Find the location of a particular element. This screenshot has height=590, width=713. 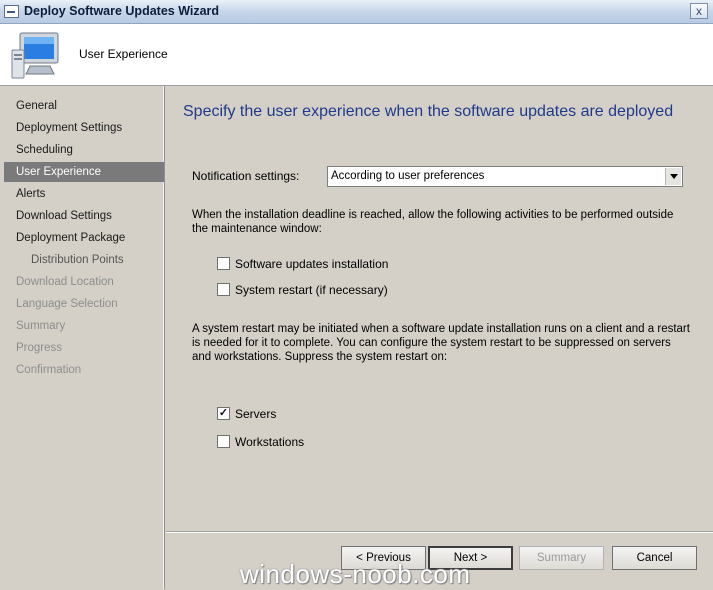

nav-item-user-experience: User Experience is located at coordinates (84, 172).